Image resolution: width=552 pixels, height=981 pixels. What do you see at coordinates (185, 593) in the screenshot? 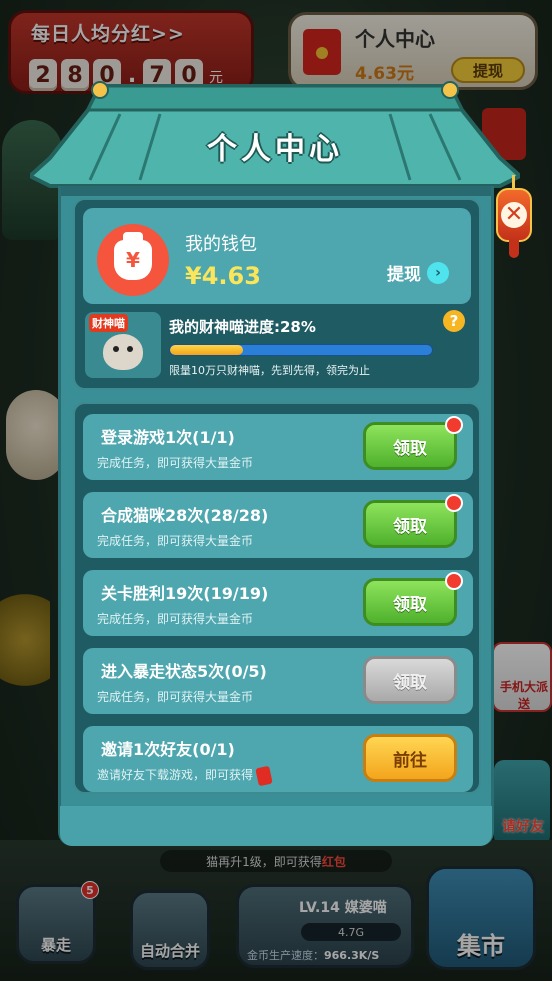
I see `task-title: 关卡胜利19次(19/19)` at bounding box center [185, 593].